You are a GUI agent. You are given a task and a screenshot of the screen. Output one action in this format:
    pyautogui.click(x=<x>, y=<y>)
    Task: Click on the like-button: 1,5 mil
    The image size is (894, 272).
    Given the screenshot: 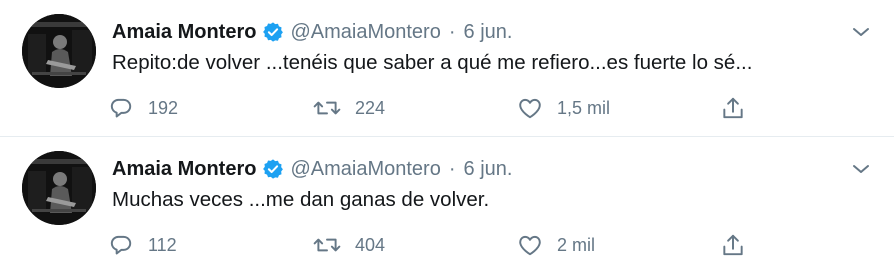 What is the action you would take?
    pyautogui.click(x=563, y=108)
    